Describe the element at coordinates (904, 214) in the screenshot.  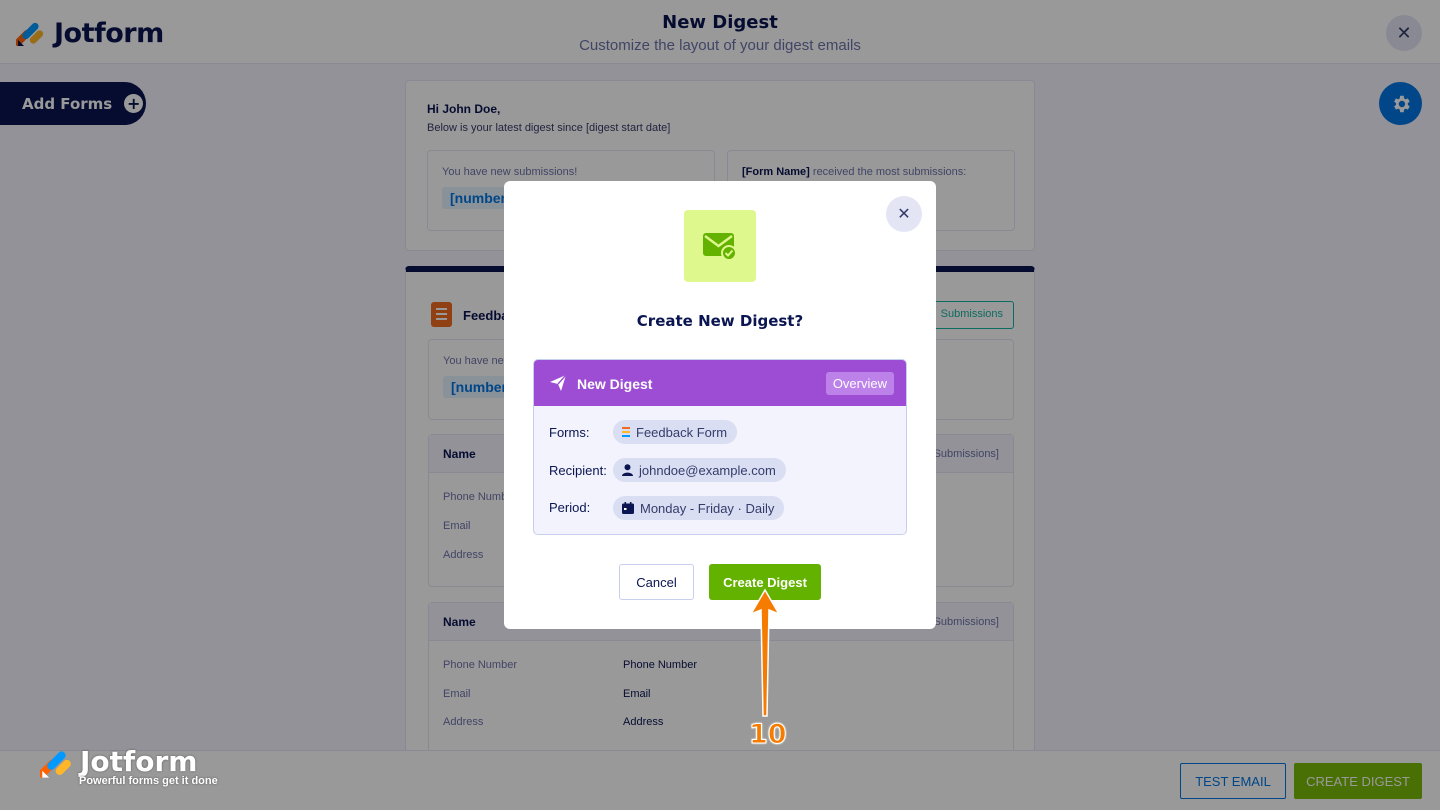
I see `close-icon: ✕` at that location.